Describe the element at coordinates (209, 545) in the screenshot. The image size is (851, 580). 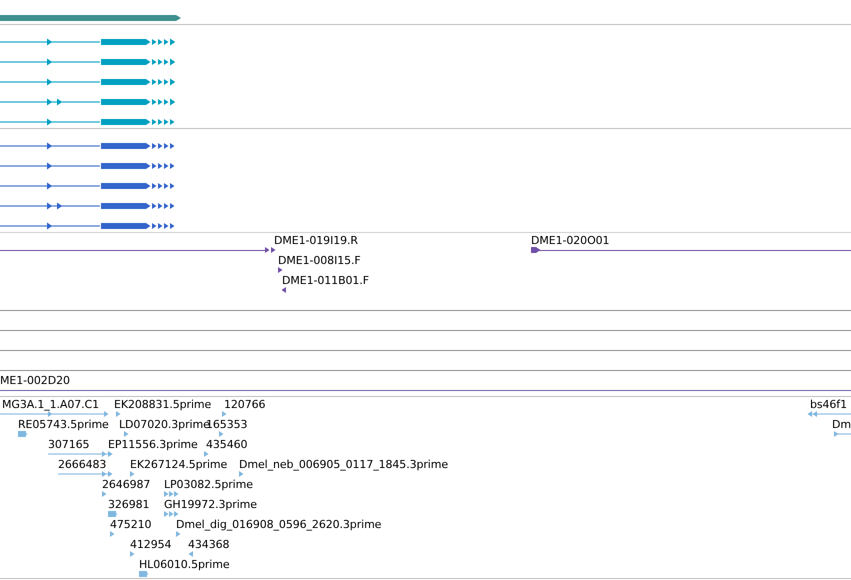
I see `est-label: 434368` at that location.